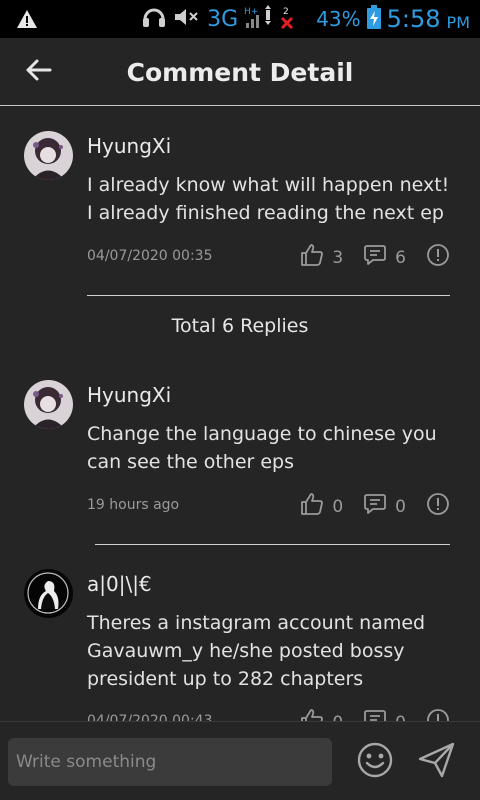 Image resolution: width=480 pixels, height=800 pixels. I want to click on smiley-icon, so click(375, 762).